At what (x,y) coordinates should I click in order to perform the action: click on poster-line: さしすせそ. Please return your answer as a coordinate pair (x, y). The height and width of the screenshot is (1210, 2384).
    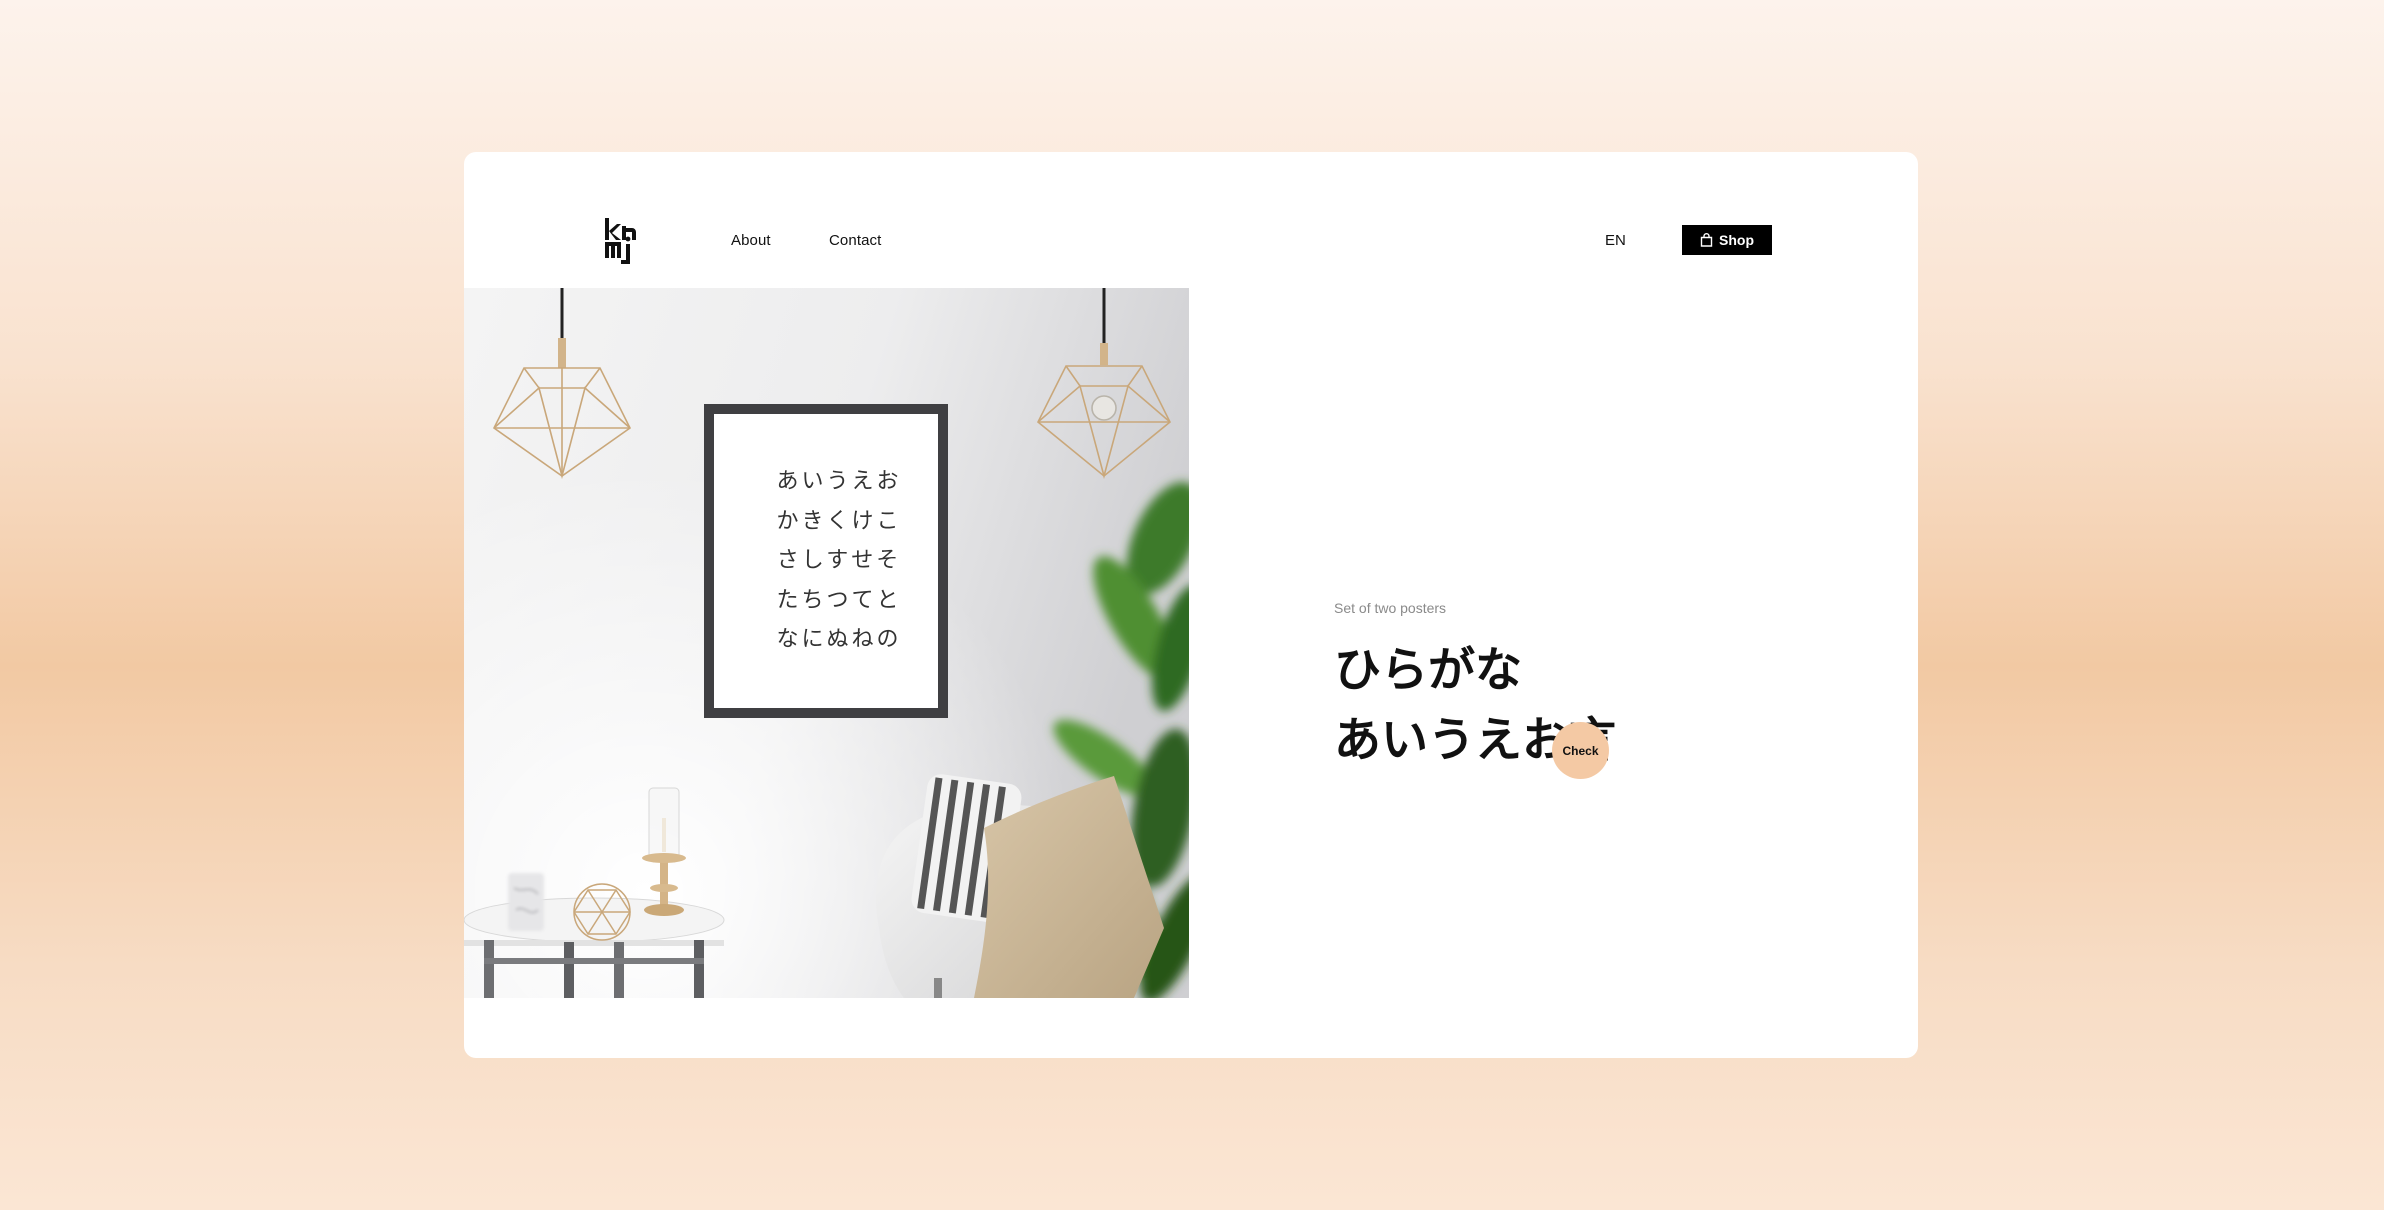
    Looking at the image, I should click on (839, 560).